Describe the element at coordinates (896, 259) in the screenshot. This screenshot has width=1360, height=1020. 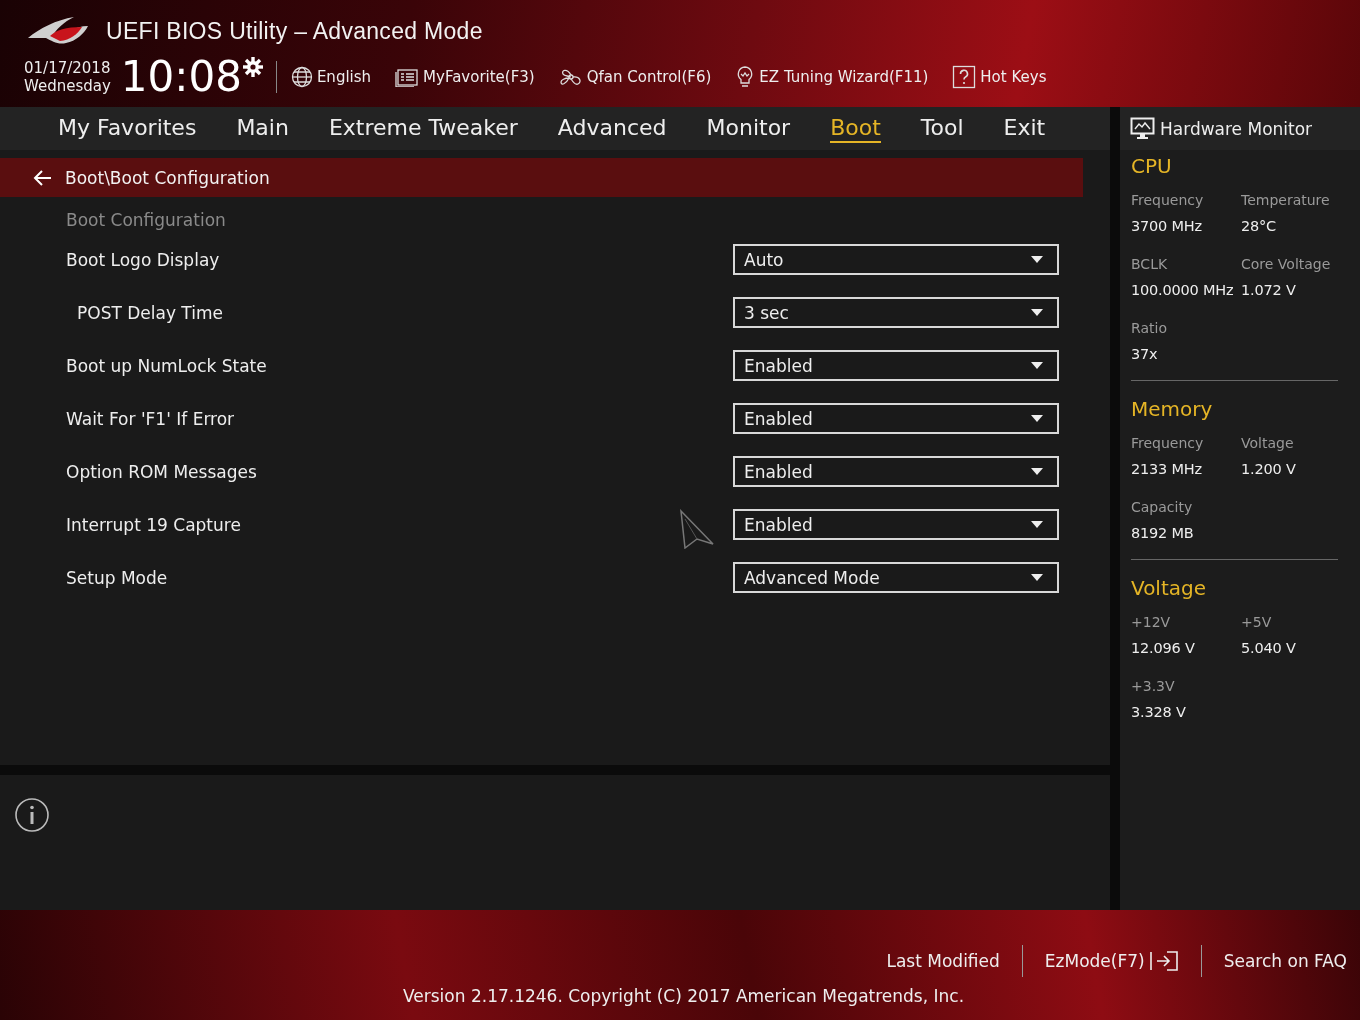
I see `dropdown: Auto` at that location.